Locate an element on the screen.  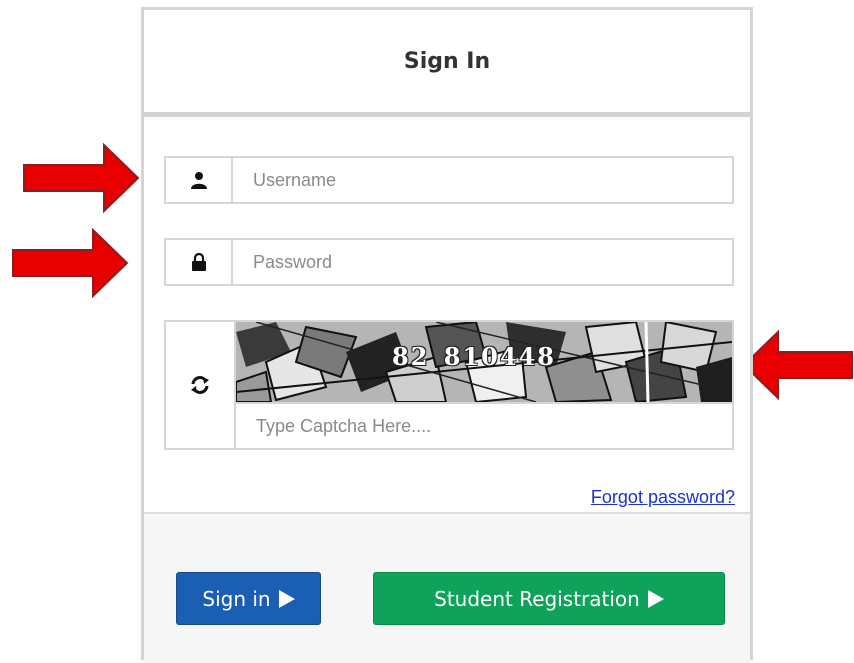
captcha-input is located at coordinates (484, 426).